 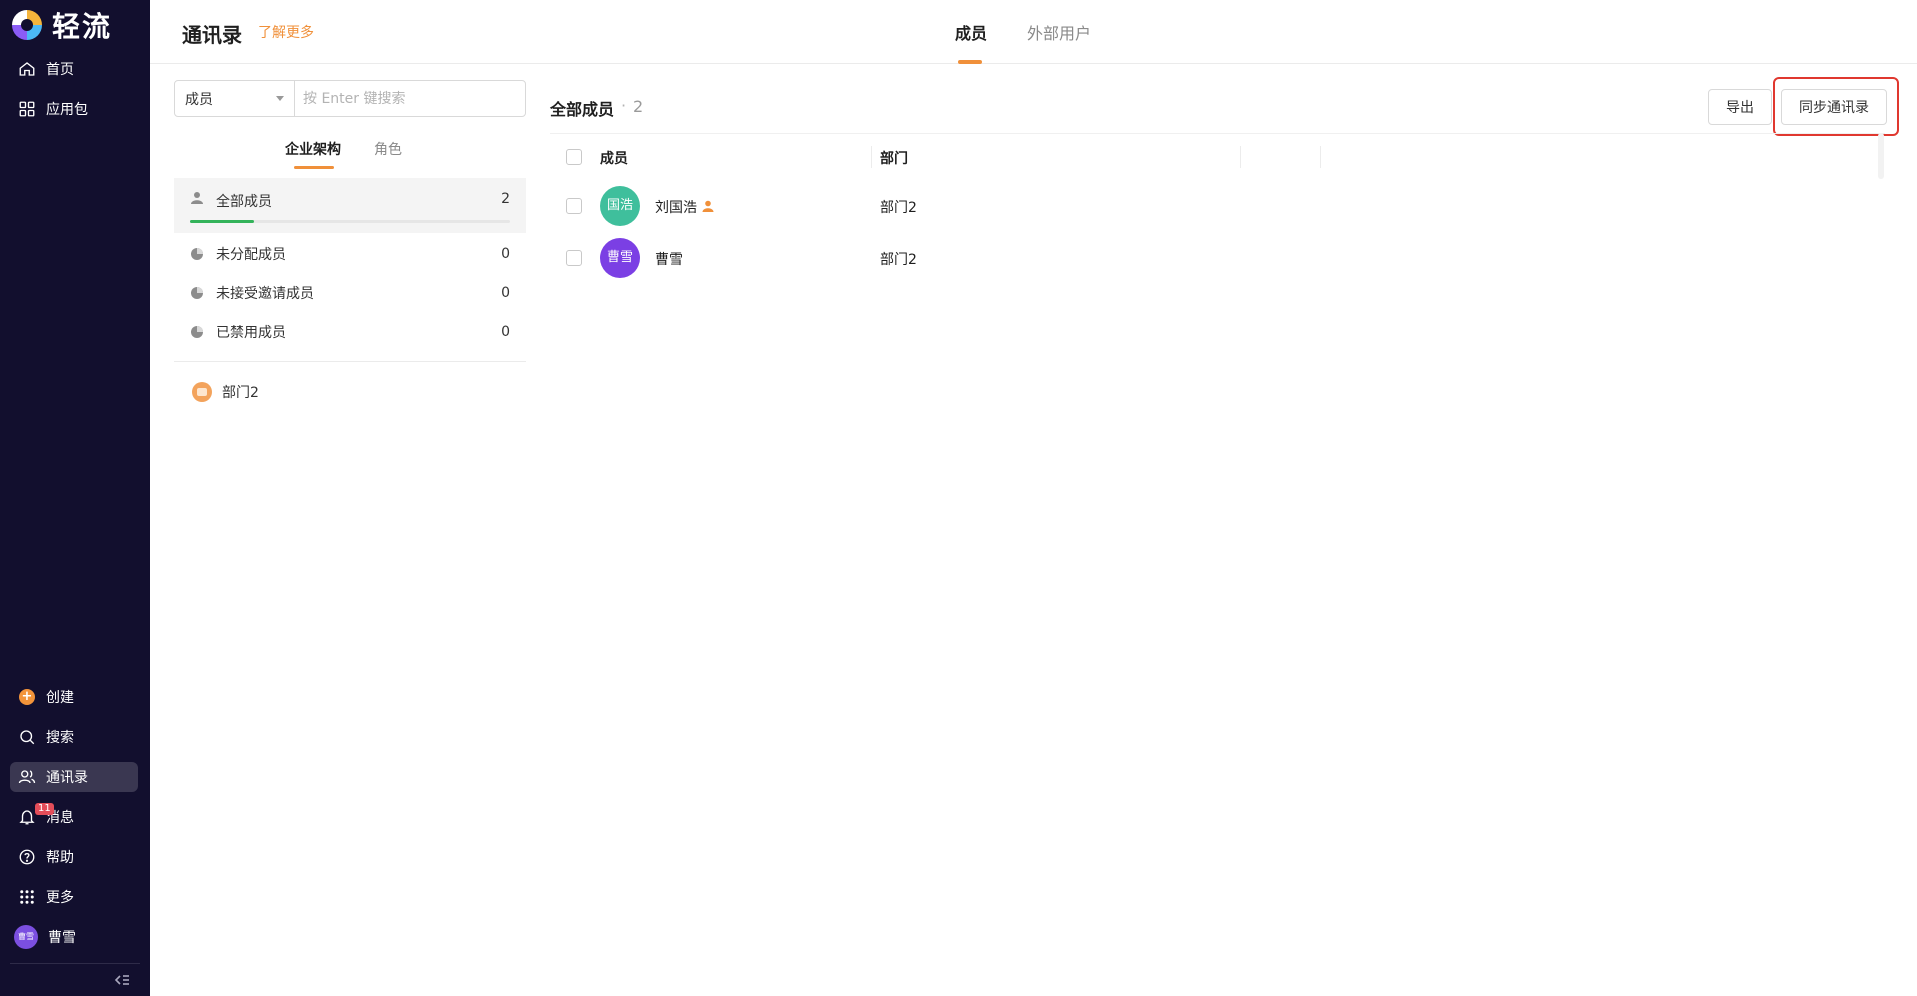 What do you see at coordinates (212, 35) in the screenshot?
I see `page-title: 通讯录` at bounding box center [212, 35].